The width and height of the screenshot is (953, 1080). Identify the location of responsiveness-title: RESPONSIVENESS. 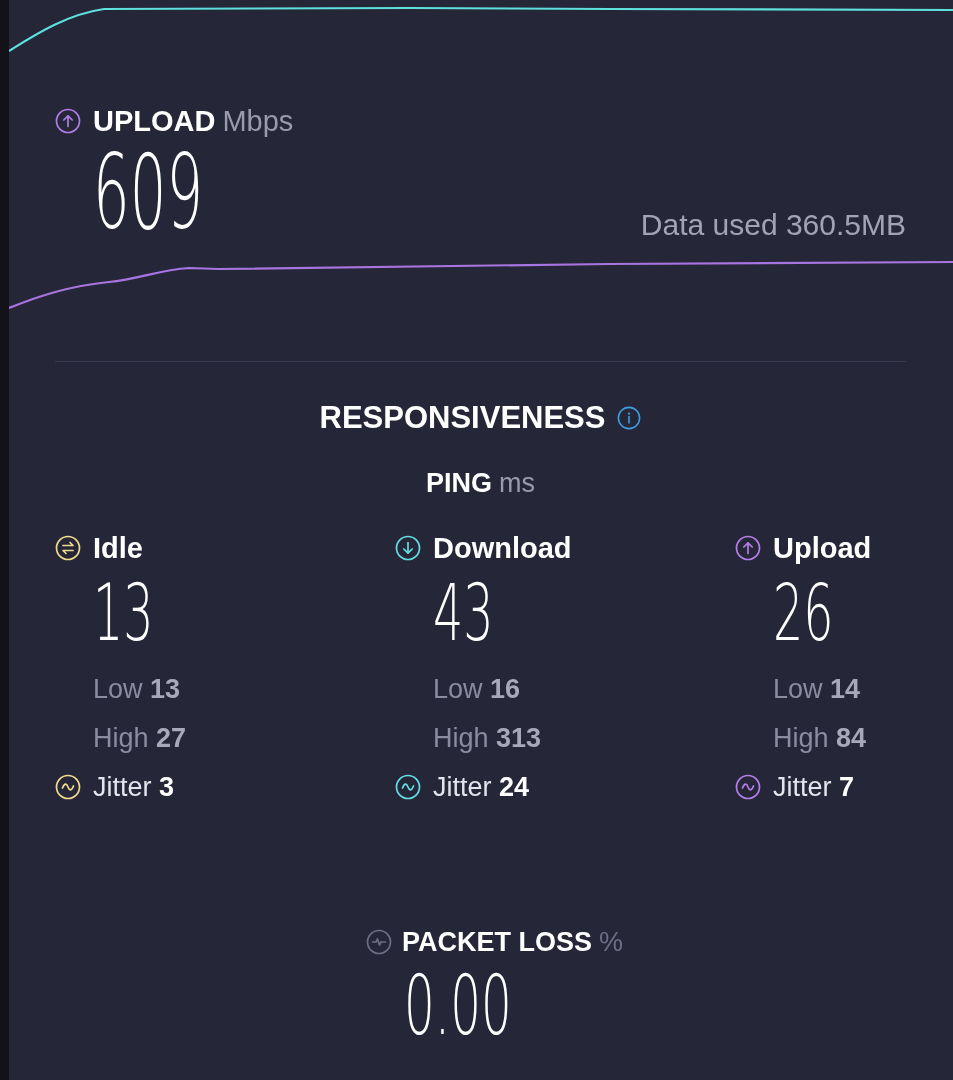
(462, 418).